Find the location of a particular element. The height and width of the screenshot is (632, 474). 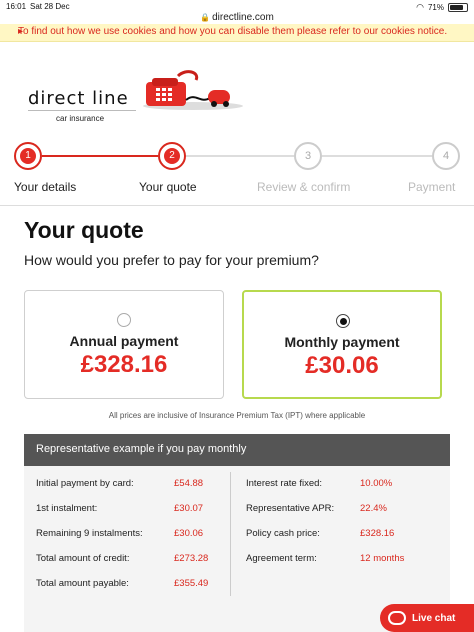

rep-label: Remaining 9 instalments: is located at coordinates (89, 533).